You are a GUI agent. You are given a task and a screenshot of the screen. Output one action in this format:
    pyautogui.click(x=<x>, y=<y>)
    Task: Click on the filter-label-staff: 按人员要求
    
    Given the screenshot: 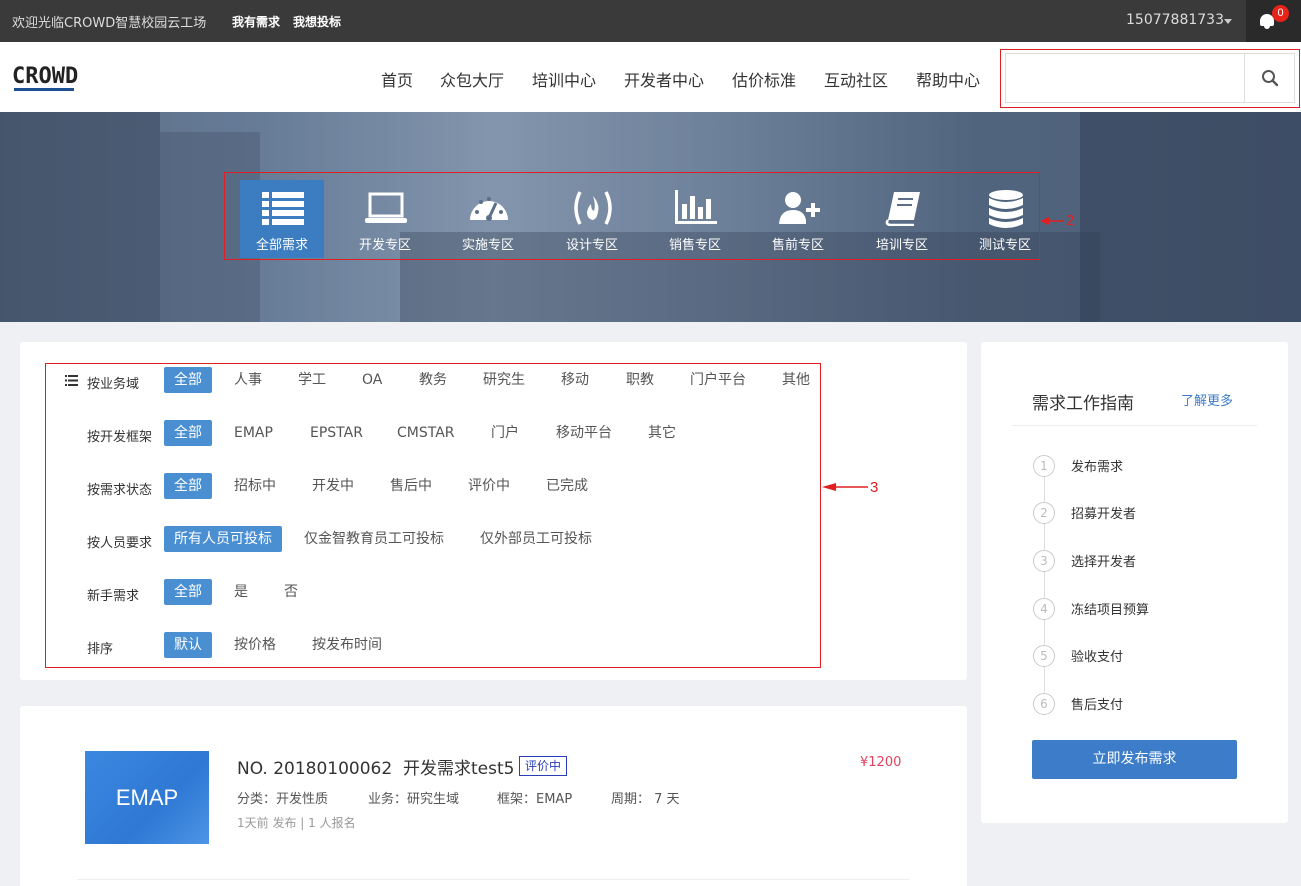 What is the action you would take?
    pyautogui.click(x=120, y=543)
    